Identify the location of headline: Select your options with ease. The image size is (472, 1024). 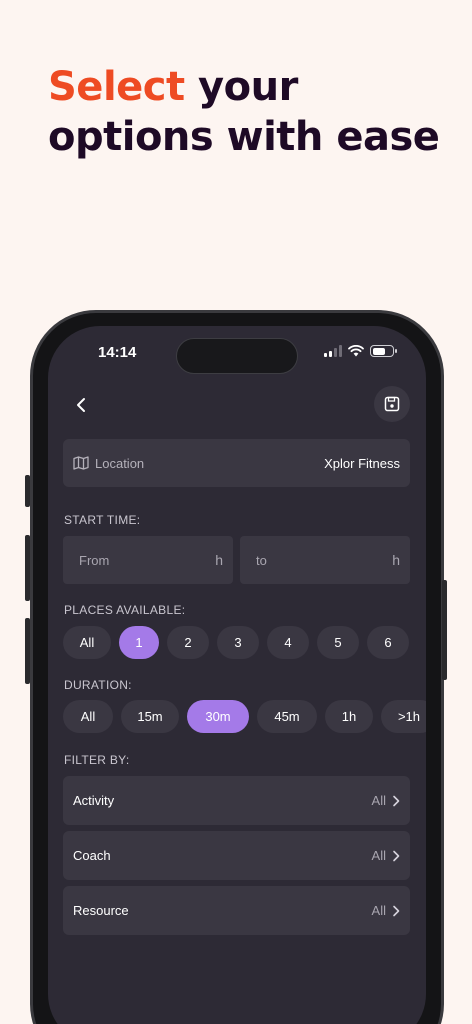
(244, 112).